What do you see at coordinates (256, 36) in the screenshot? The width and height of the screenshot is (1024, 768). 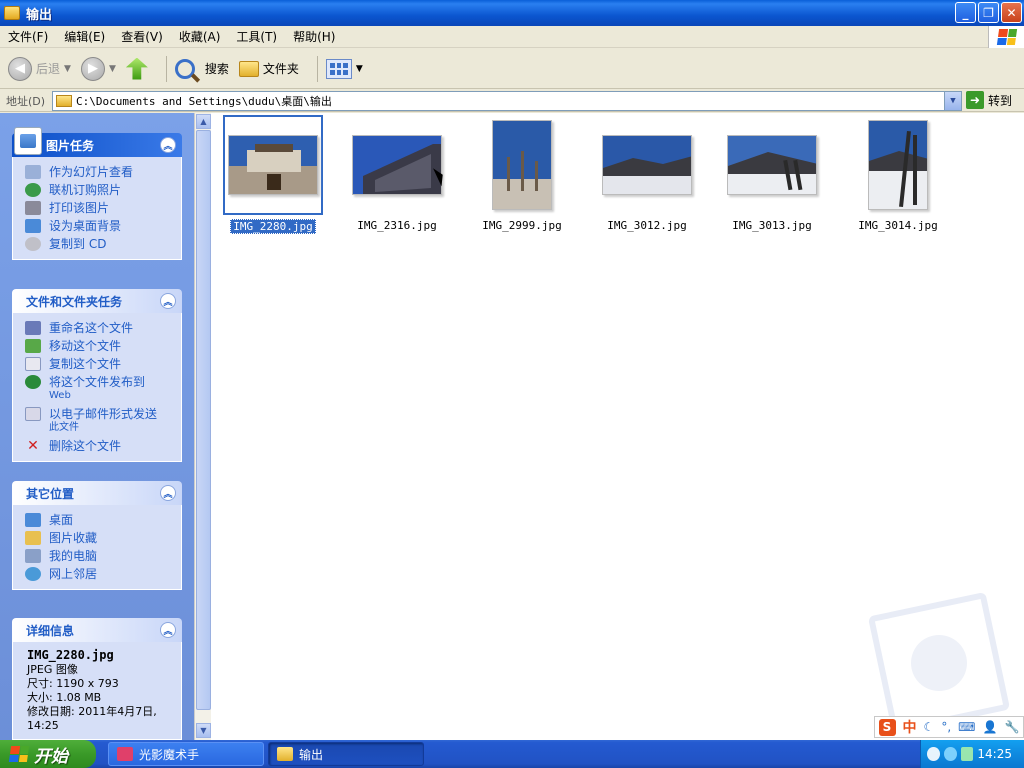 I see `menu-tools: 工具(T)` at bounding box center [256, 36].